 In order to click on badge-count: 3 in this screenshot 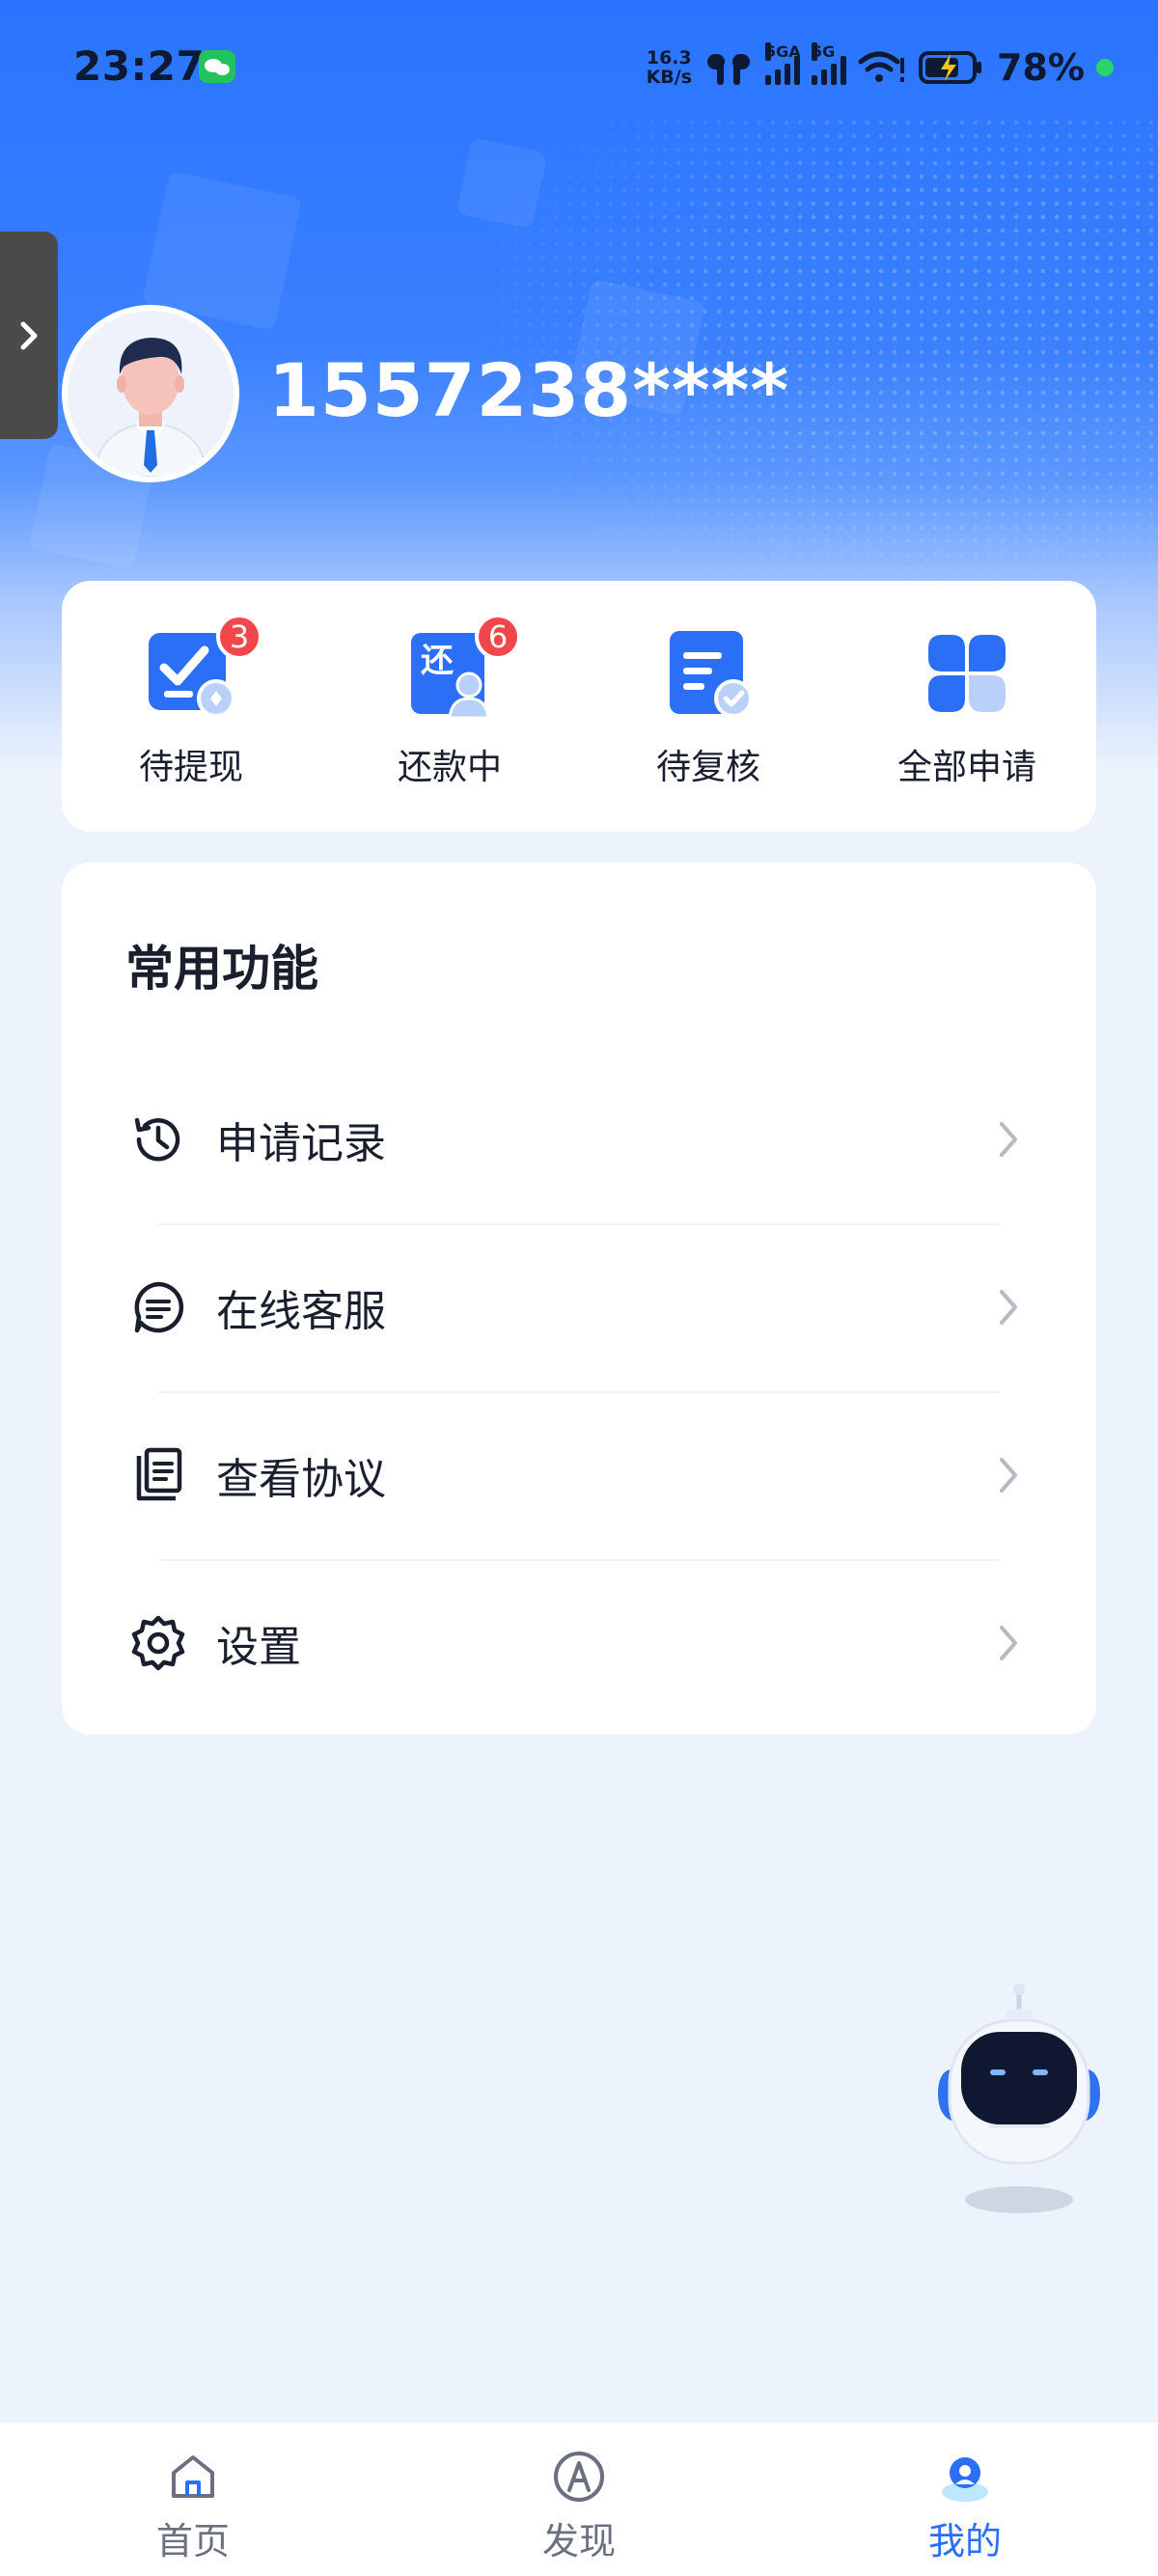, I will do `click(239, 637)`.